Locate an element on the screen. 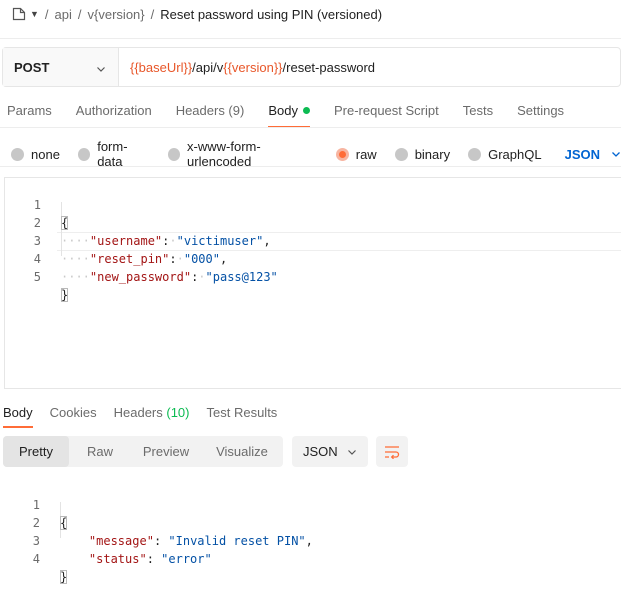  response-format-select: JSON is located at coordinates (330, 451).